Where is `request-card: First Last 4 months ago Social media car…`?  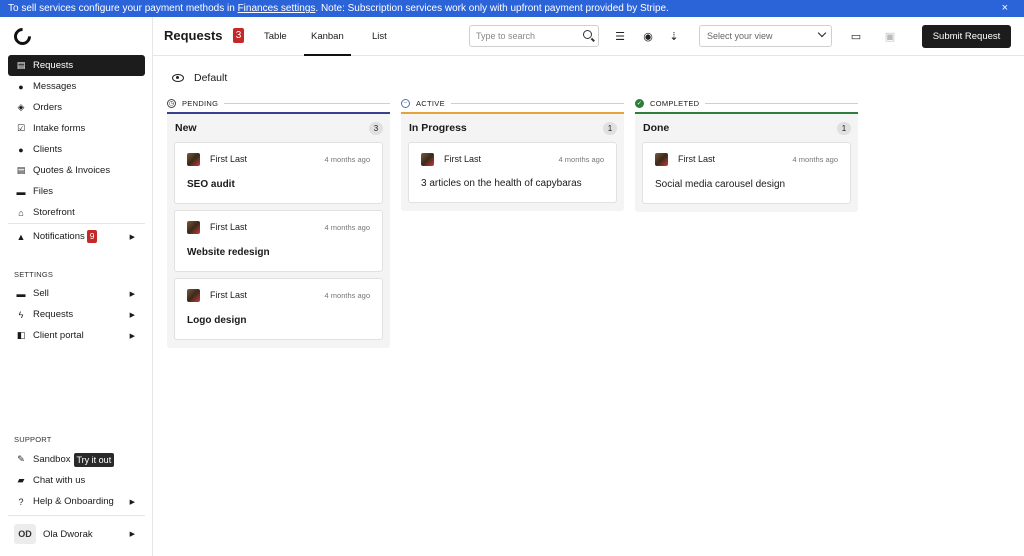
request-card: First Last 4 months ago Social media car… is located at coordinates (746, 173).